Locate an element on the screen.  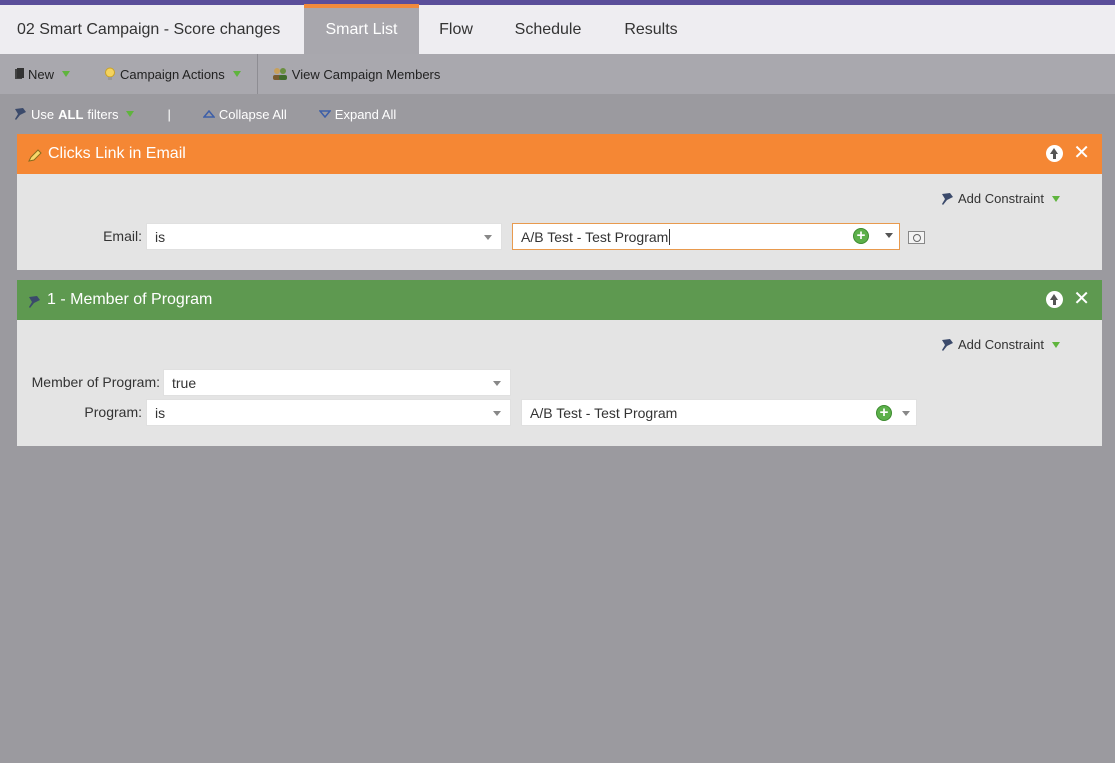
expand-icon is located at coordinates (324, 114).